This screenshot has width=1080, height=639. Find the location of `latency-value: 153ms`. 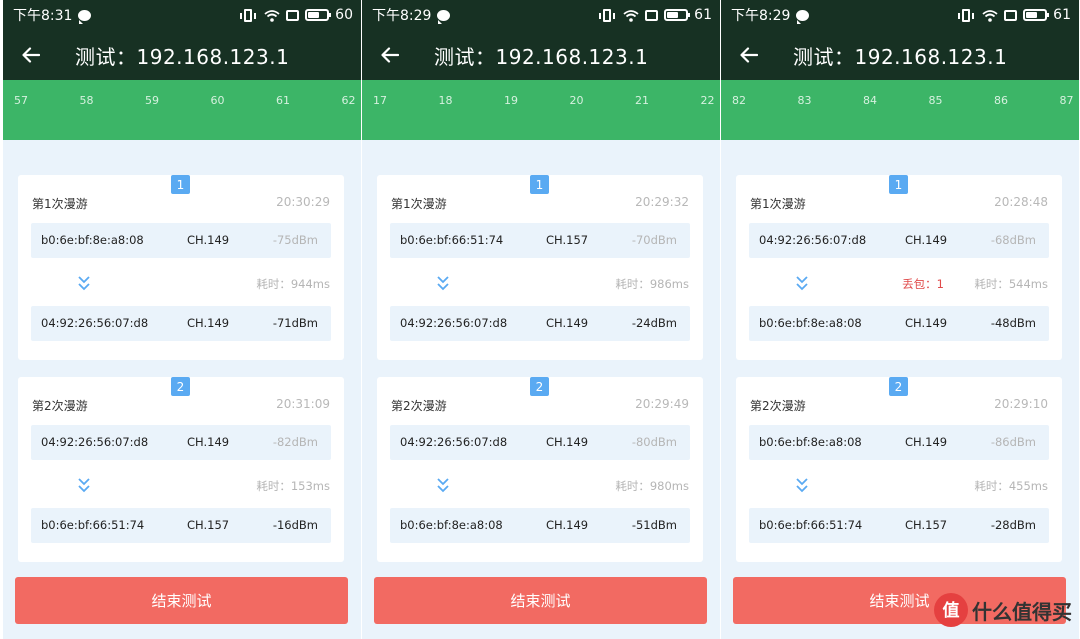

latency-value: 153ms is located at coordinates (310, 486).